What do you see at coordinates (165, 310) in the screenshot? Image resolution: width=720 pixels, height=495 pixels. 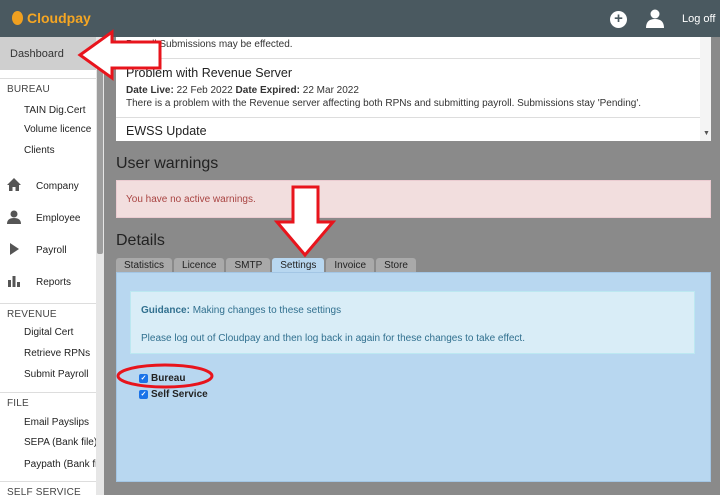 I see `guidance-label: Guidance:` at bounding box center [165, 310].